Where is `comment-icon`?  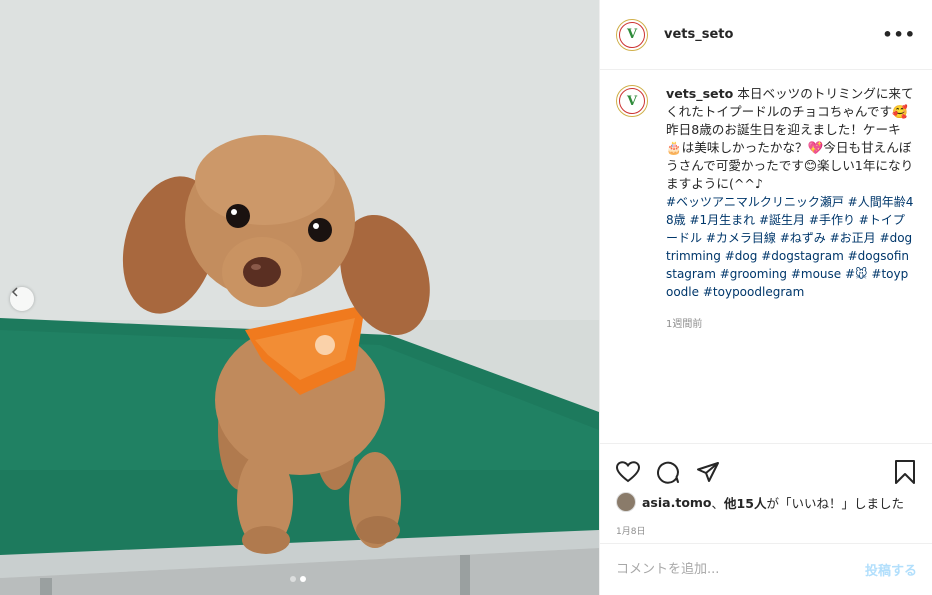
comment-icon is located at coordinates (668, 472).